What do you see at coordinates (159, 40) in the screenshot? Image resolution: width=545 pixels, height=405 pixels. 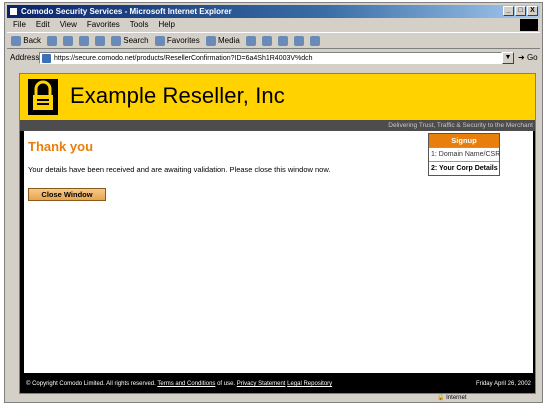 I see `favorites-icon` at bounding box center [159, 40].